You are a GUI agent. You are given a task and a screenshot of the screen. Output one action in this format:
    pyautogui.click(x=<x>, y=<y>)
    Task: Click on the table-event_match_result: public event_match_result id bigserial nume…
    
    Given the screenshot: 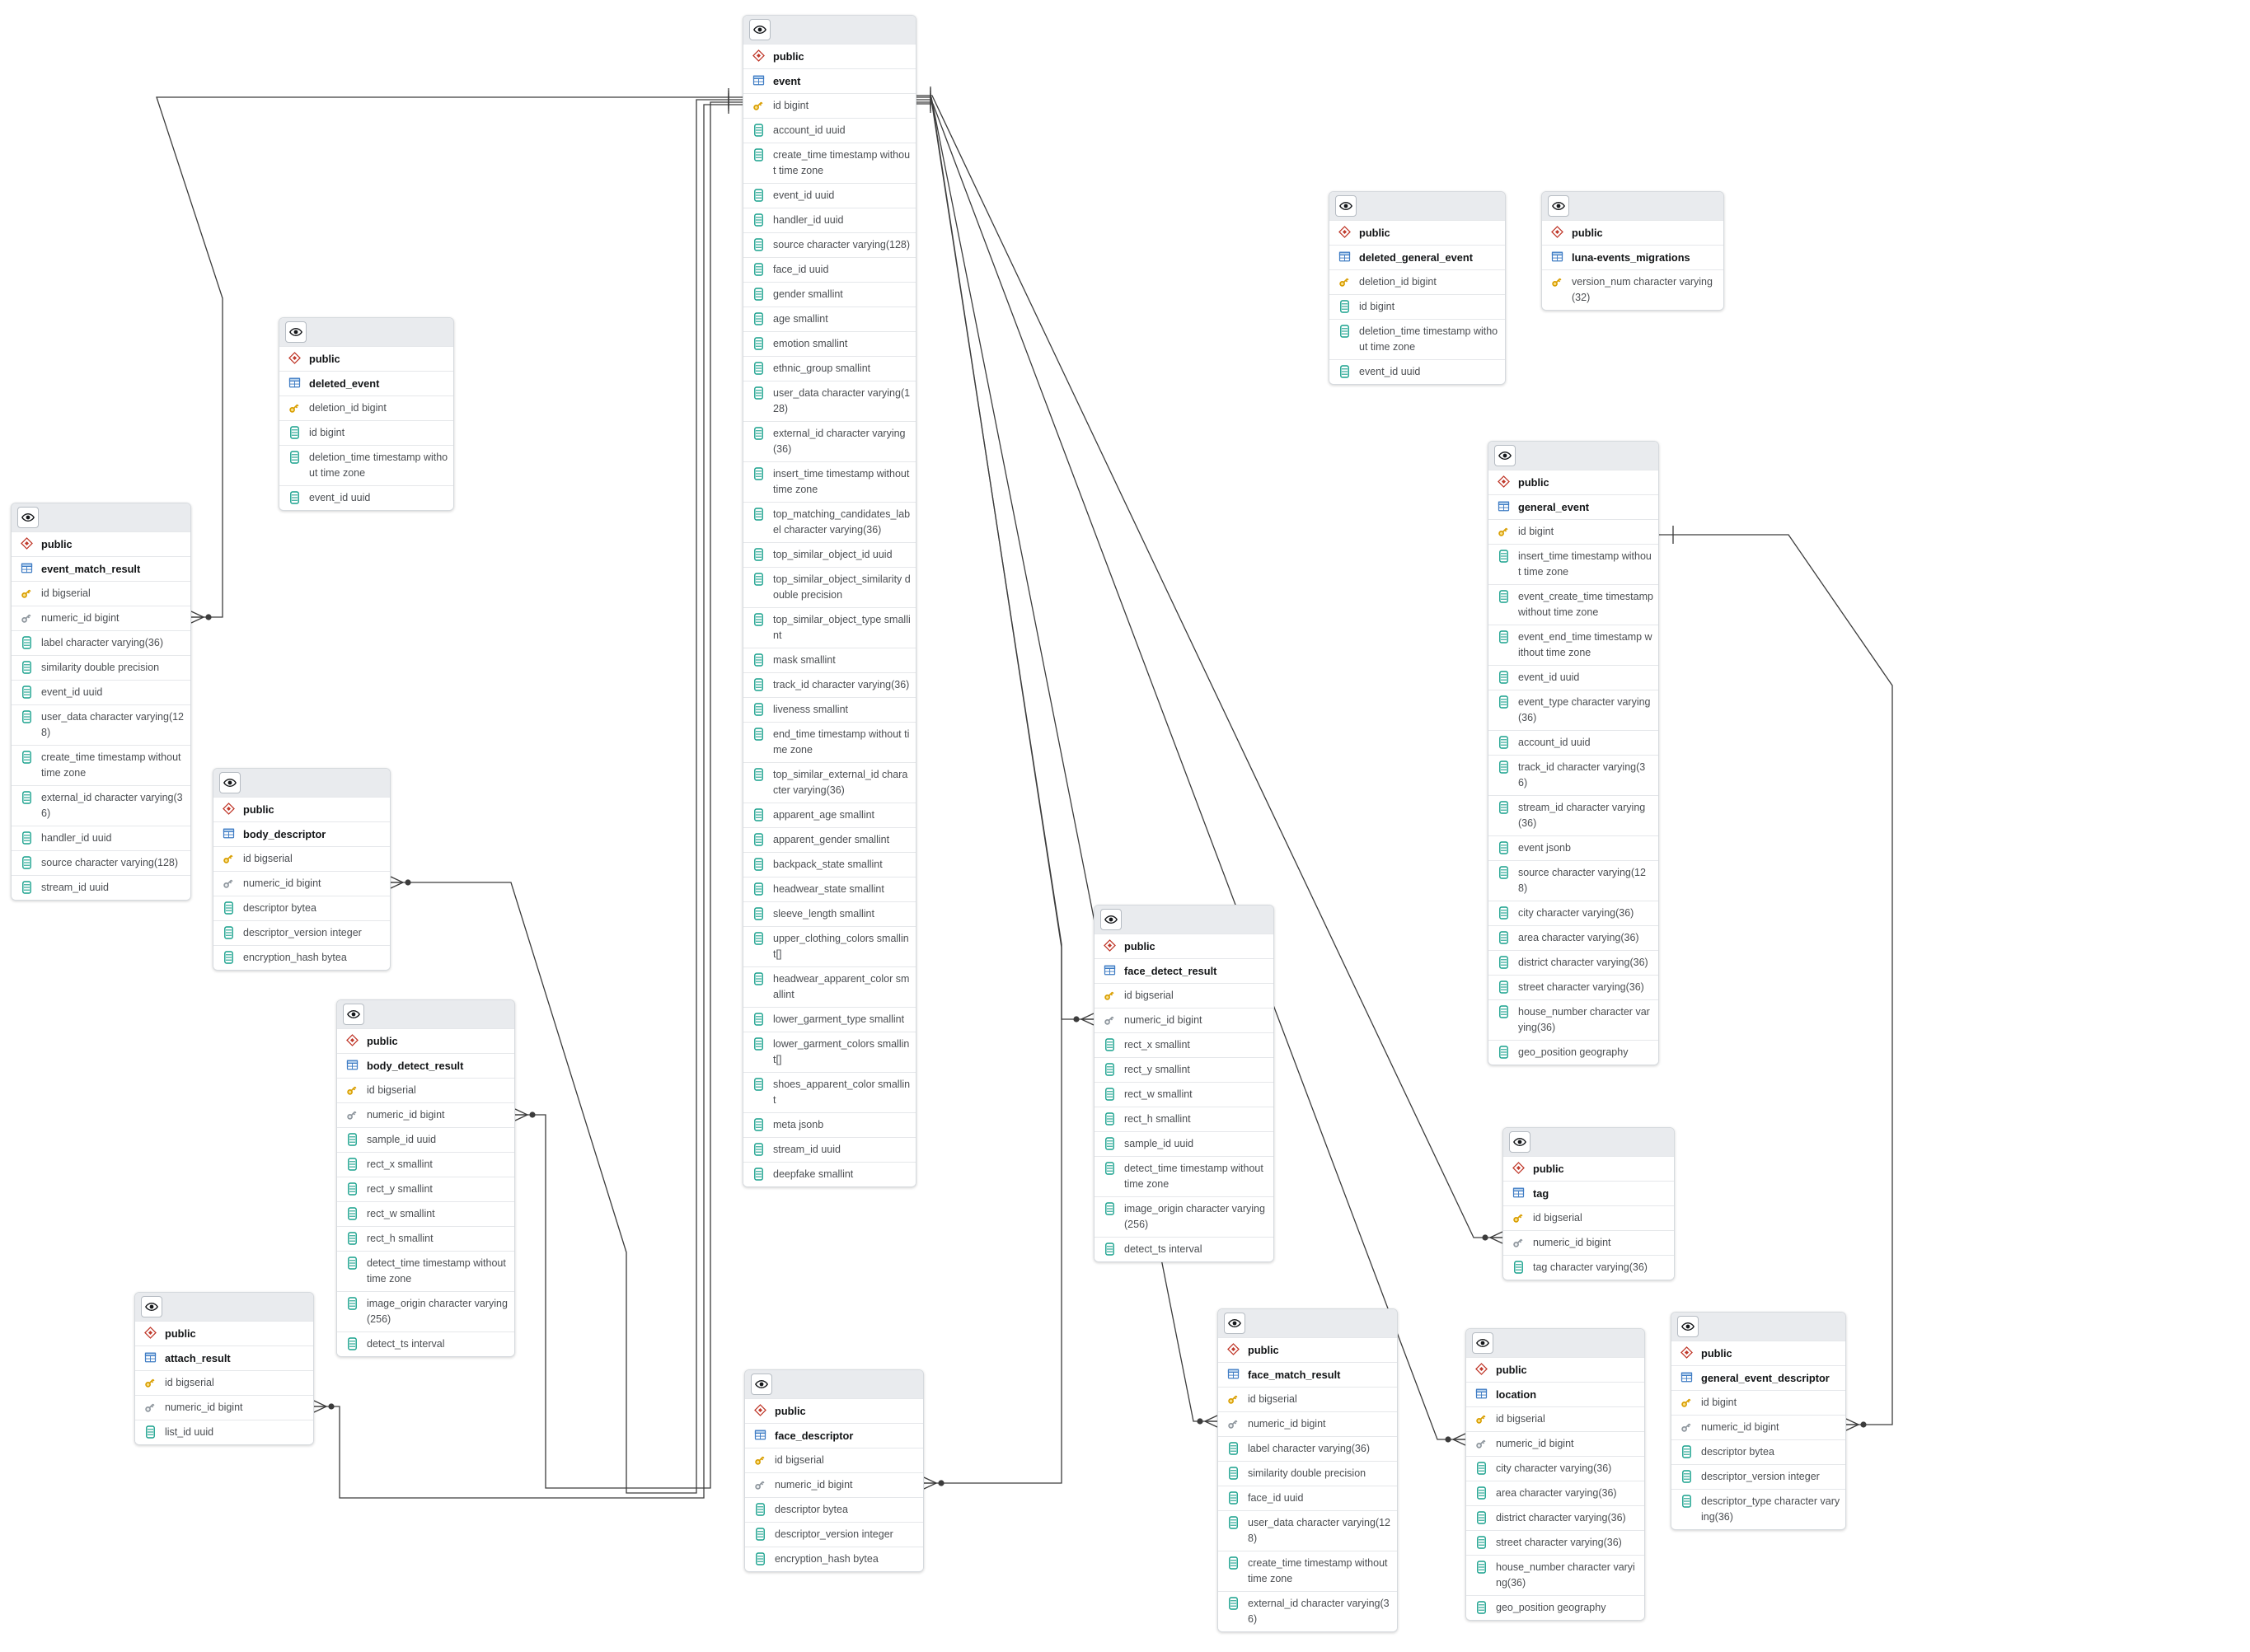 What is the action you would take?
    pyautogui.click(x=101, y=702)
    